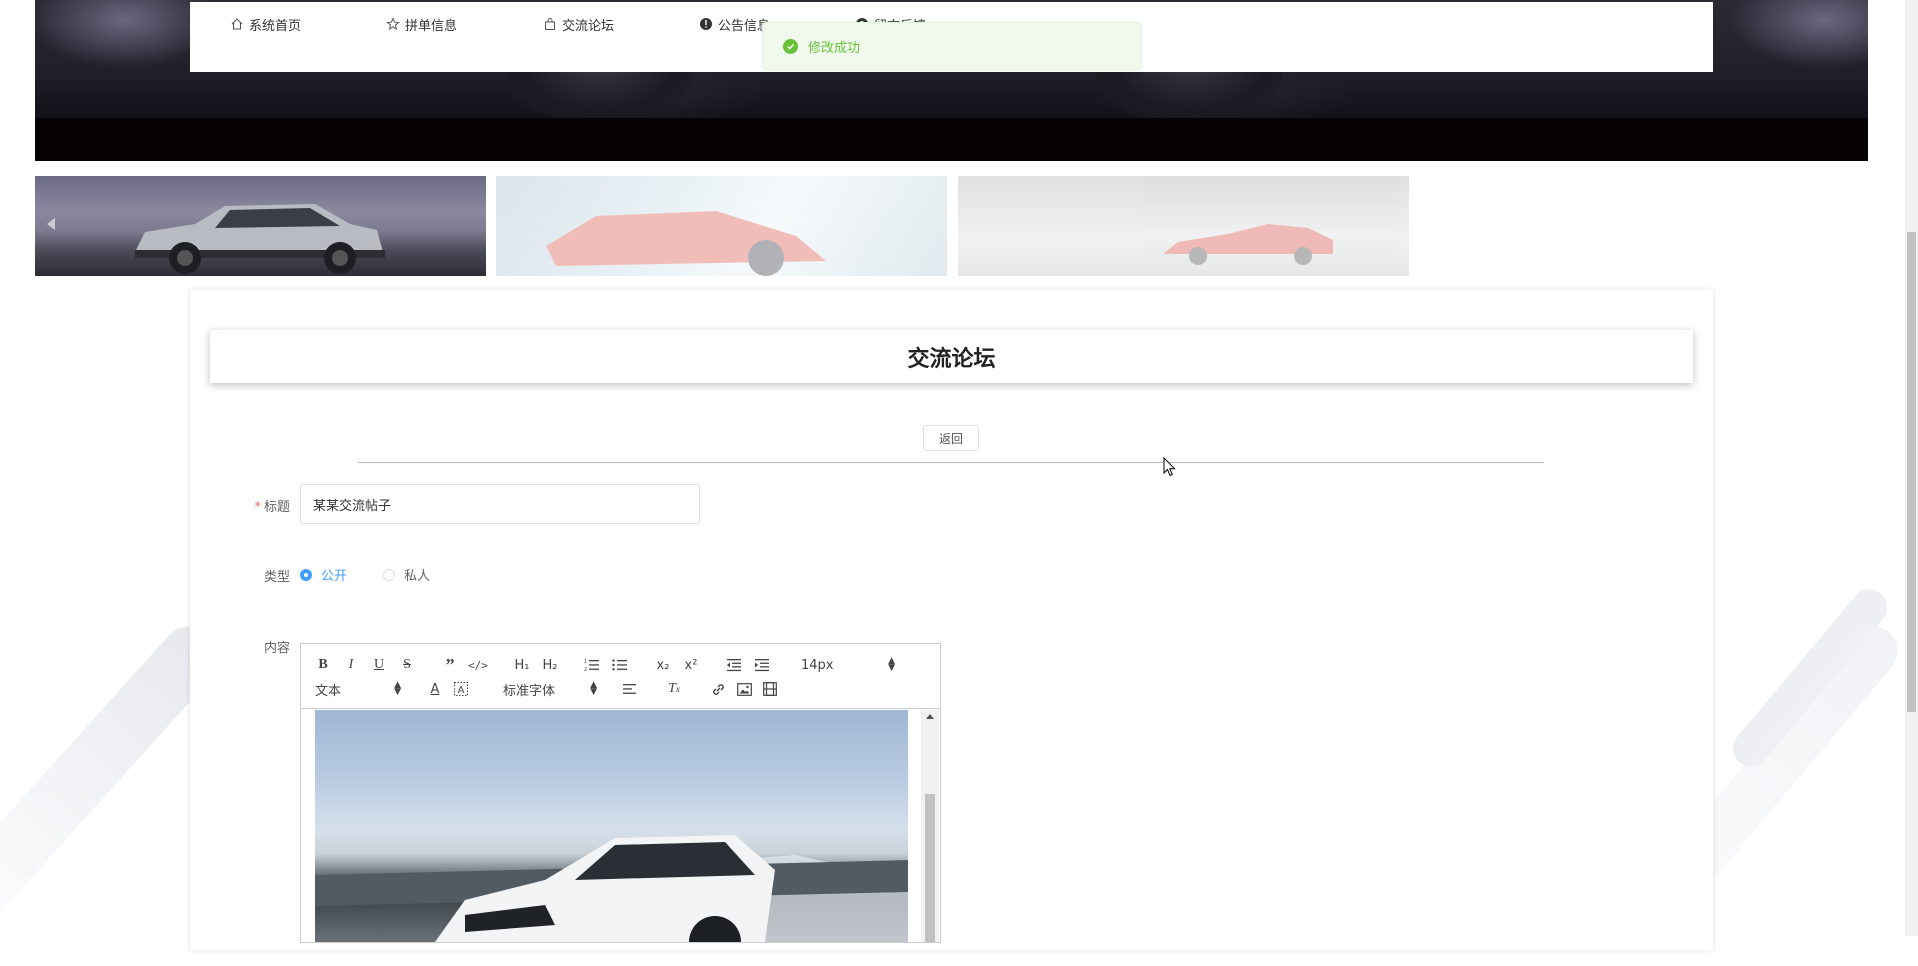  What do you see at coordinates (500, 504) in the screenshot?
I see `title-input` at bounding box center [500, 504].